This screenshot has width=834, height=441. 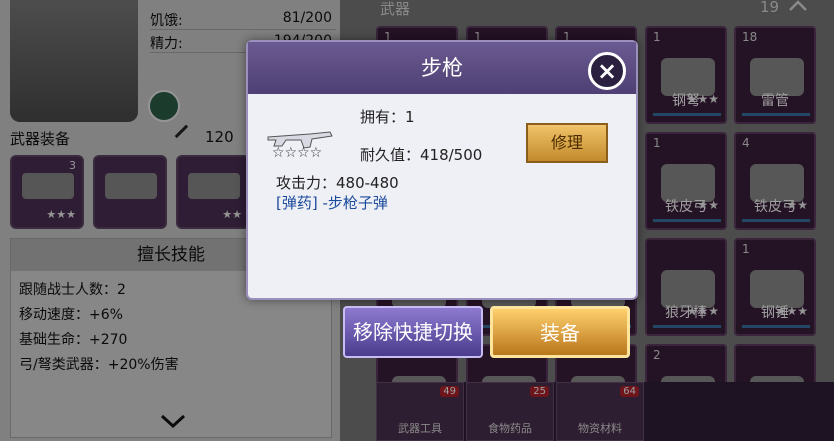 What do you see at coordinates (166, 21) in the screenshot?
I see `hunger-label: 饥饿:` at bounding box center [166, 21].